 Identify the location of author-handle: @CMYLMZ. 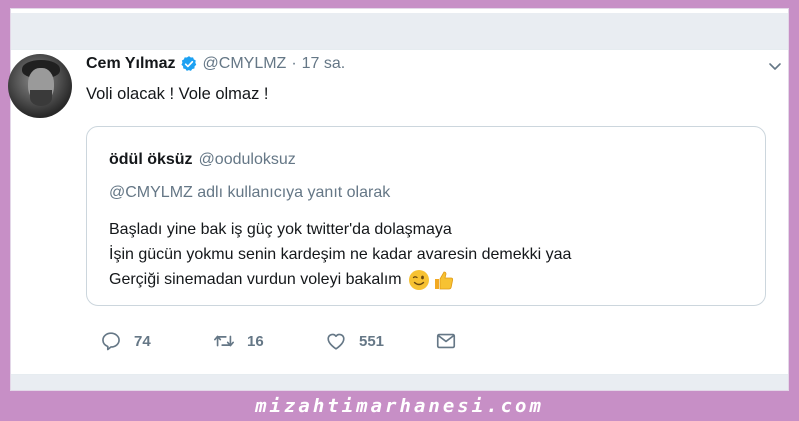
(245, 64).